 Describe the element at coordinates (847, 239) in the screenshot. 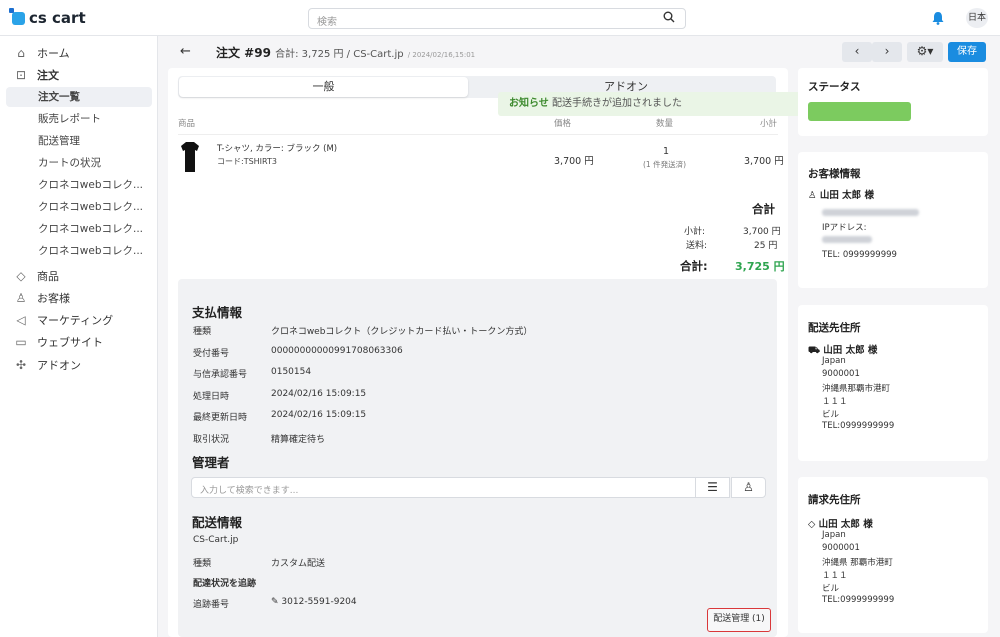

I see `ip-redacted` at that location.